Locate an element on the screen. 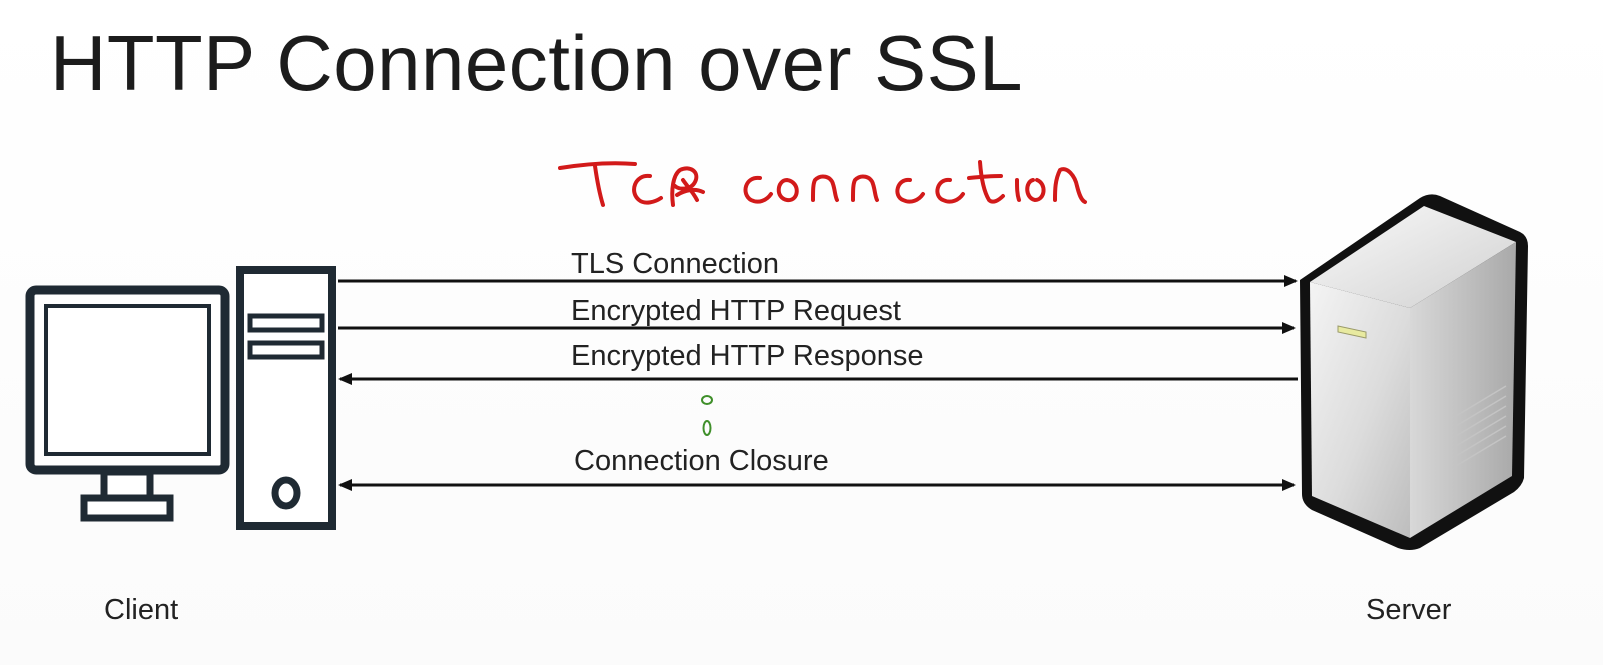 The height and width of the screenshot is (665, 1603). server-icon is located at coordinates (1414, 372).